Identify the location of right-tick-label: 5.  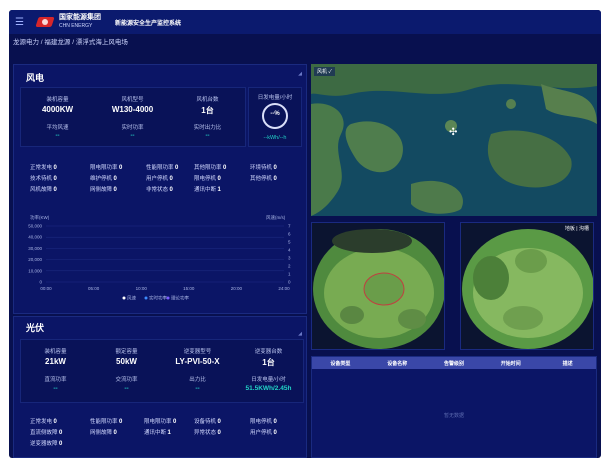
(289, 242).